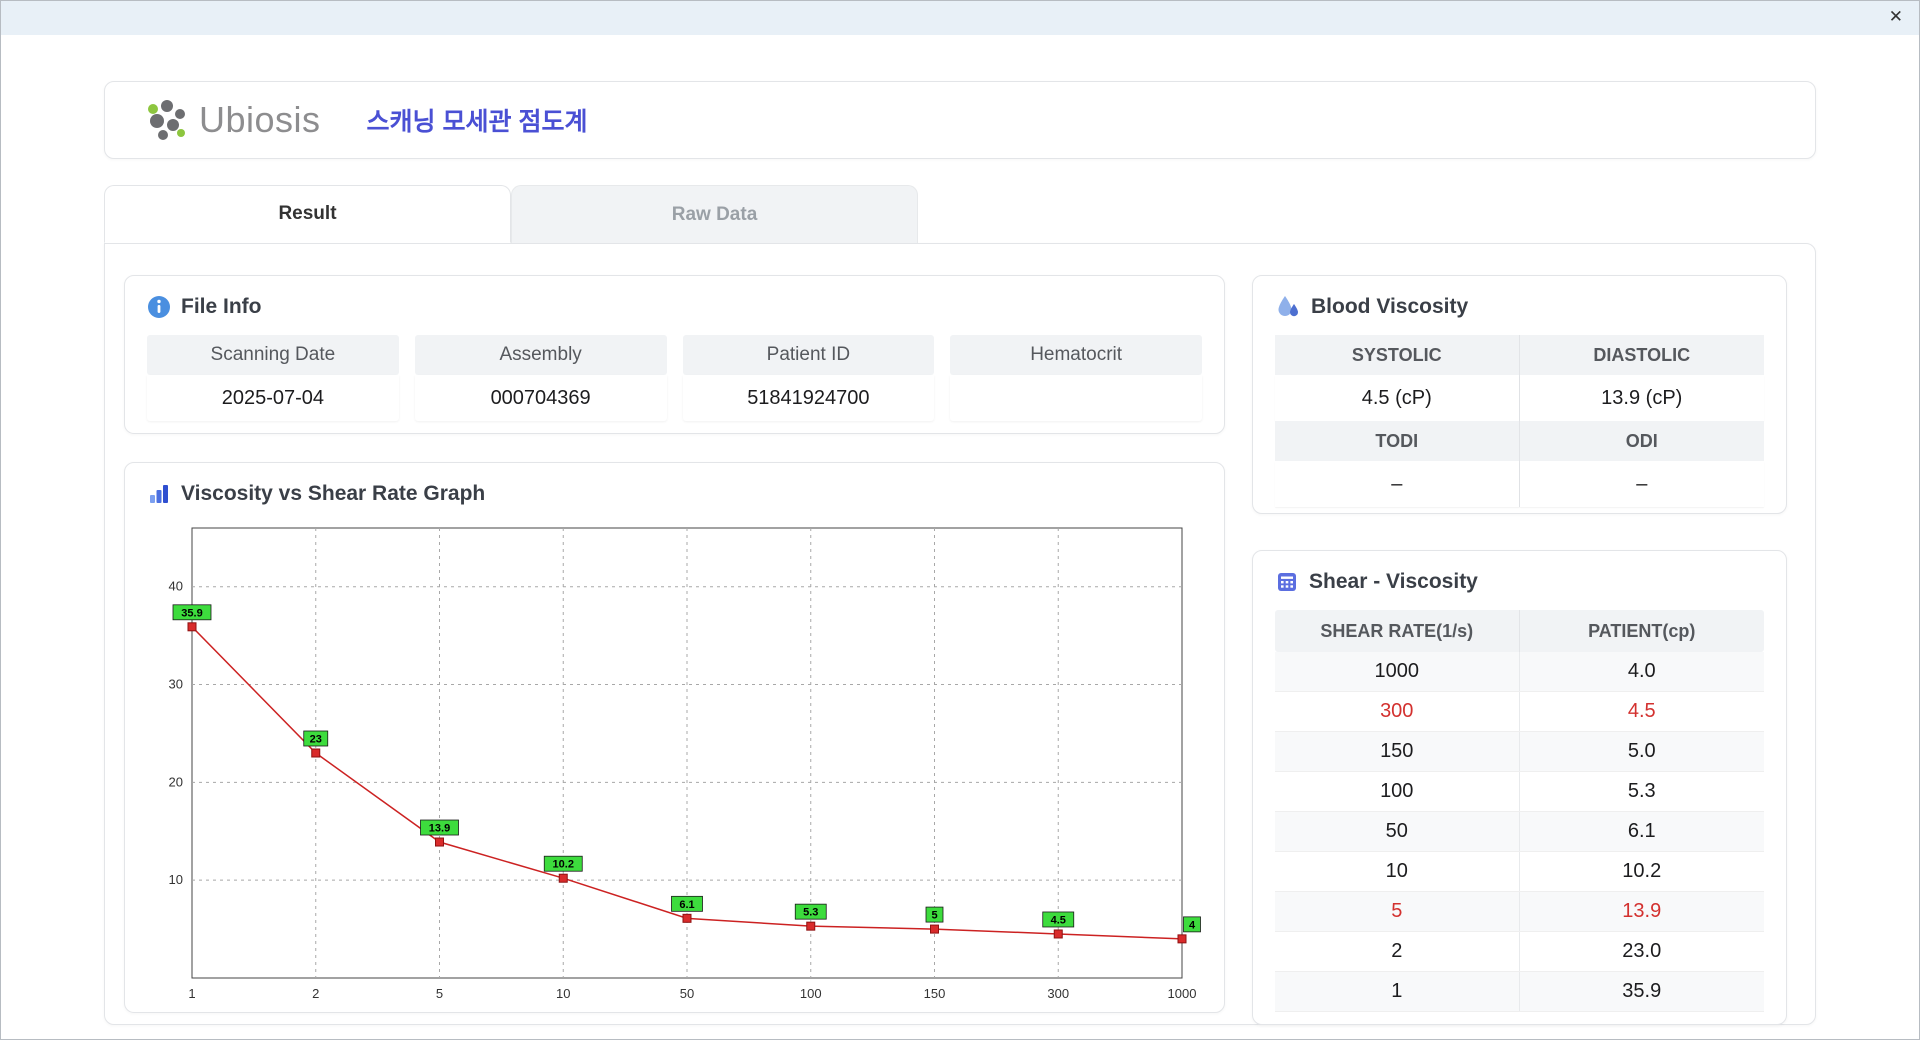 This screenshot has height=1040, width=1920. What do you see at coordinates (960, 120) in the screenshot?
I see `app-header: Ubiosis 스캐닝 모세관 점도계` at bounding box center [960, 120].